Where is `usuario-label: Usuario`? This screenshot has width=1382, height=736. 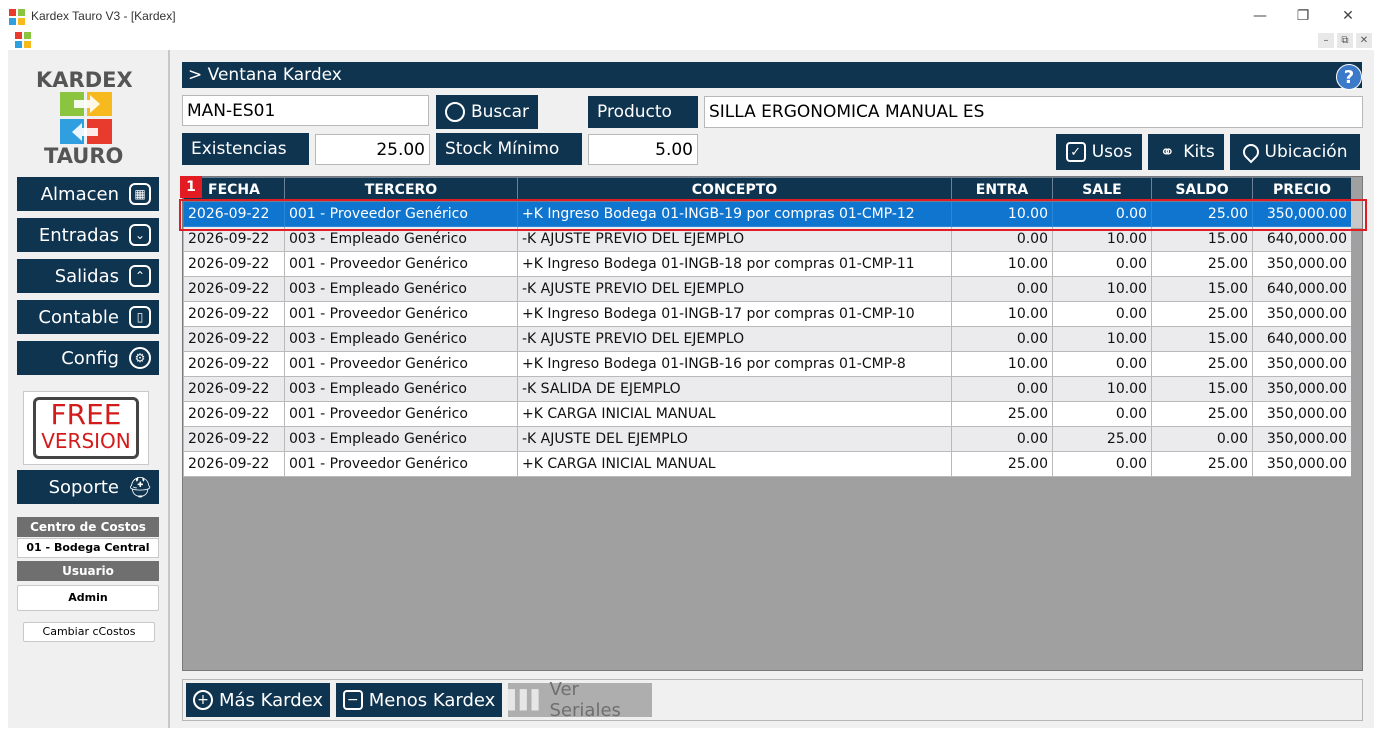
usuario-label: Usuario is located at coordinates (88, 571).